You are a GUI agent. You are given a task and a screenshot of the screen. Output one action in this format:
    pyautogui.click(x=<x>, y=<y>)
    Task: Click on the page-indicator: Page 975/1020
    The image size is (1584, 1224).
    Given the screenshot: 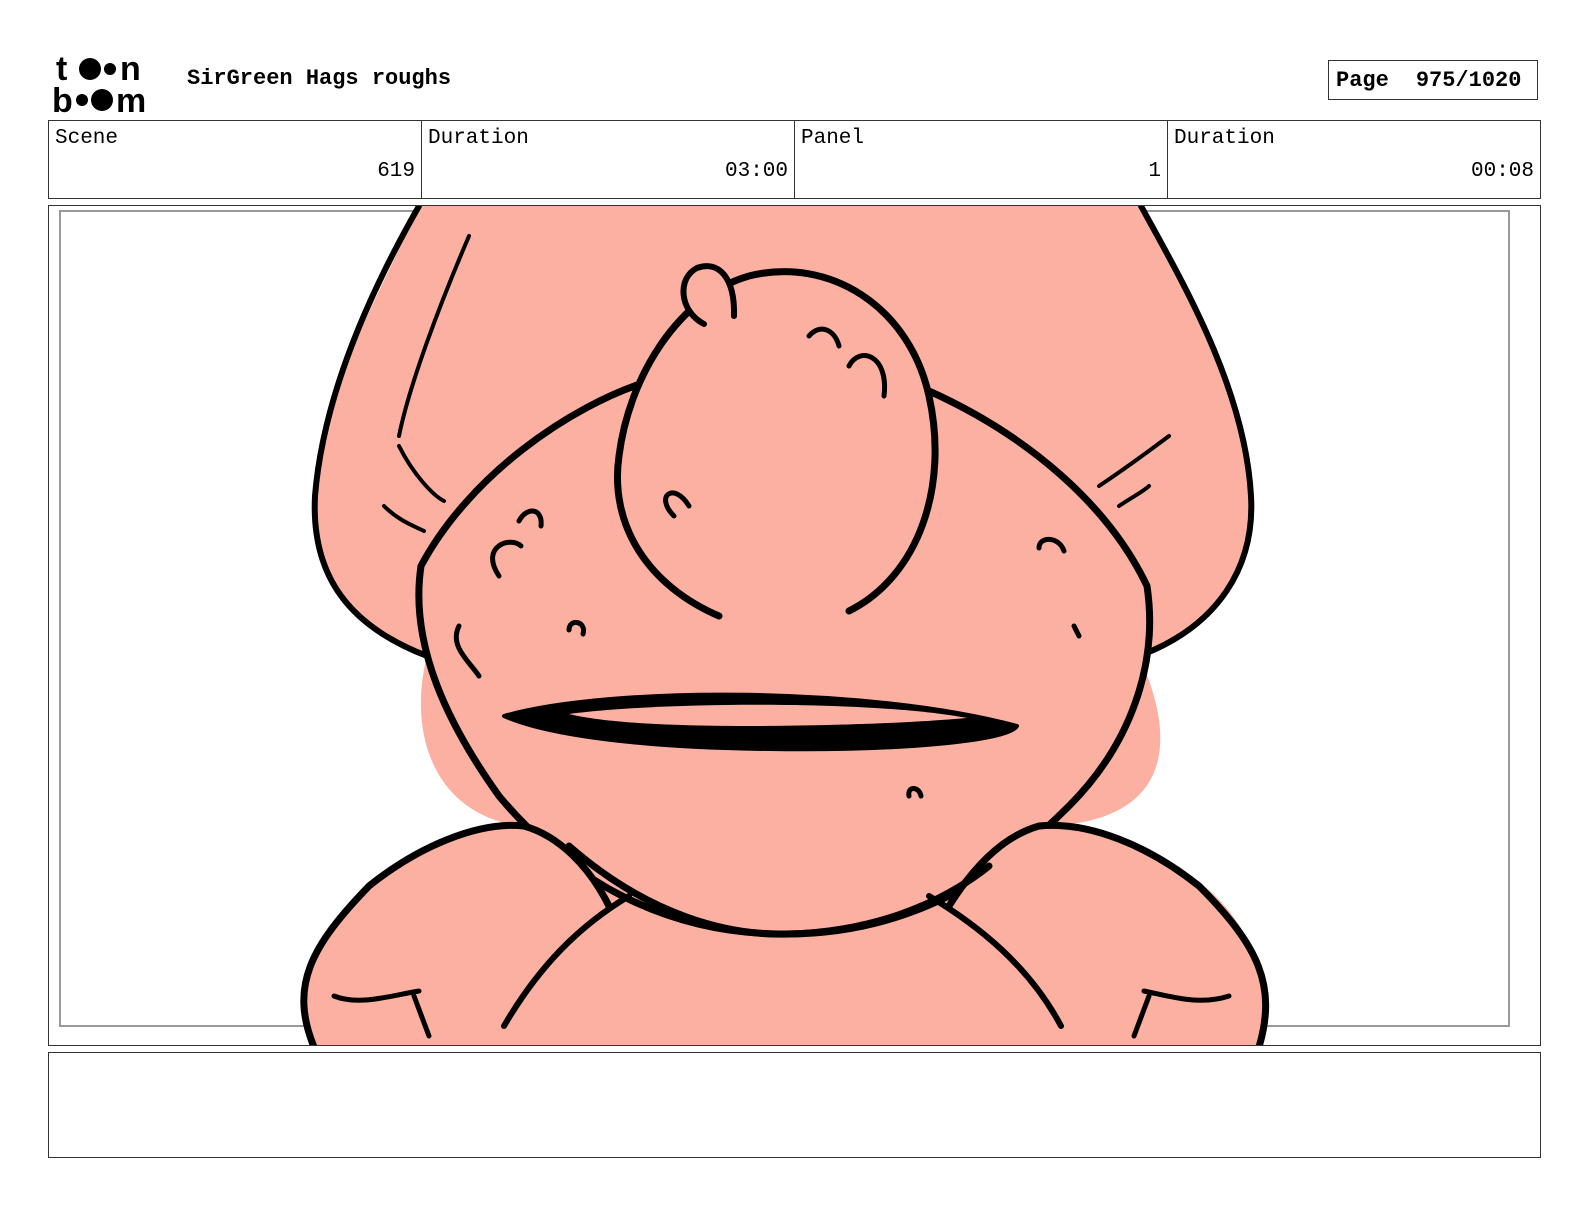 What is the action you would take?
    pyautogui.click(x=1433, y=80)
    